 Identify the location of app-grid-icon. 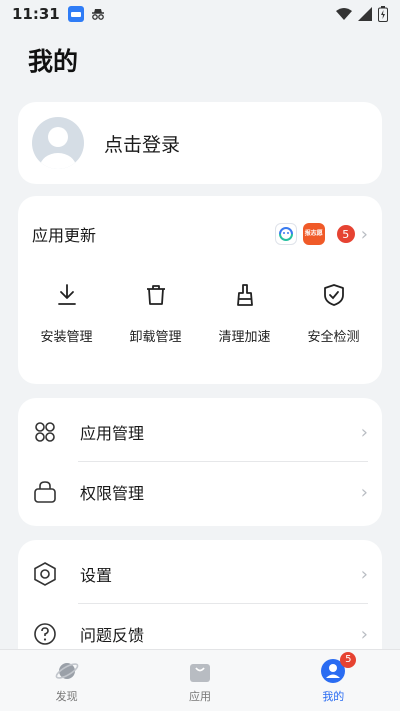
(45, 432).